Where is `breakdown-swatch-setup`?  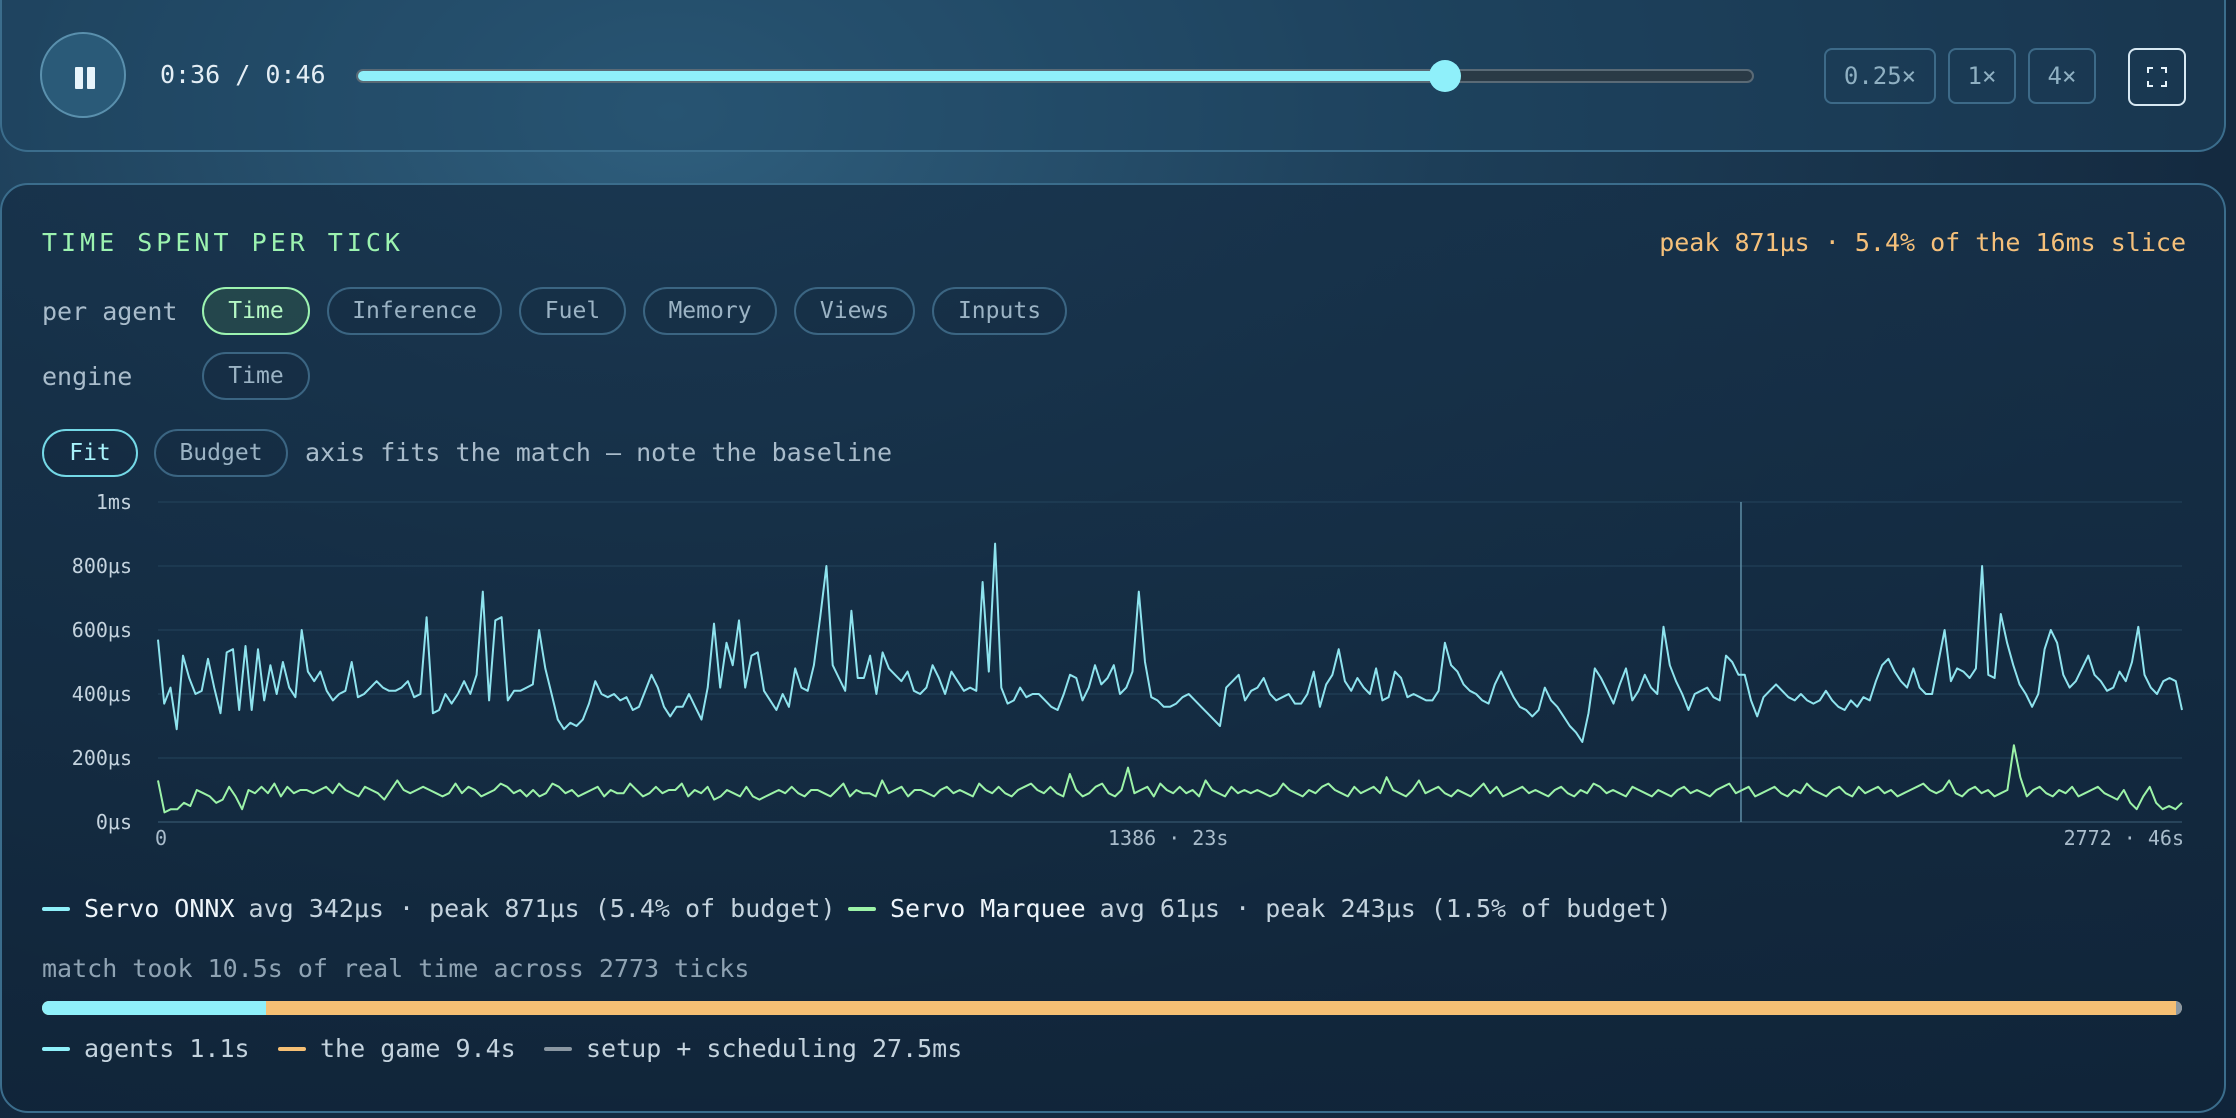 breakdown-swatch-setup is located at coordinates (558, 1048).